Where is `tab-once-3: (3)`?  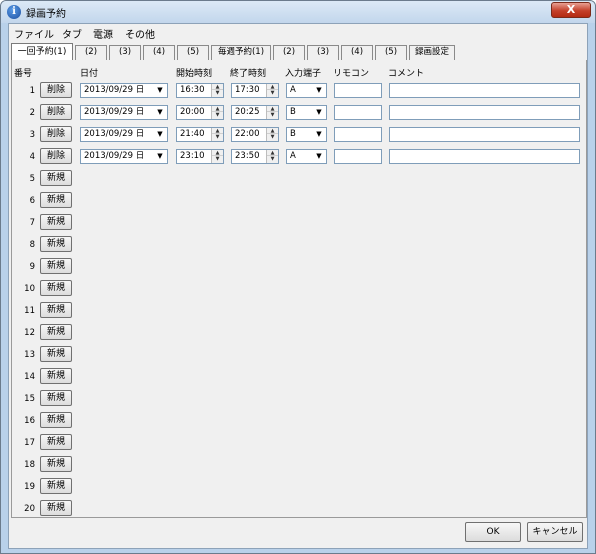
tab-once-3: (3) is located at coordinates (125, 52).